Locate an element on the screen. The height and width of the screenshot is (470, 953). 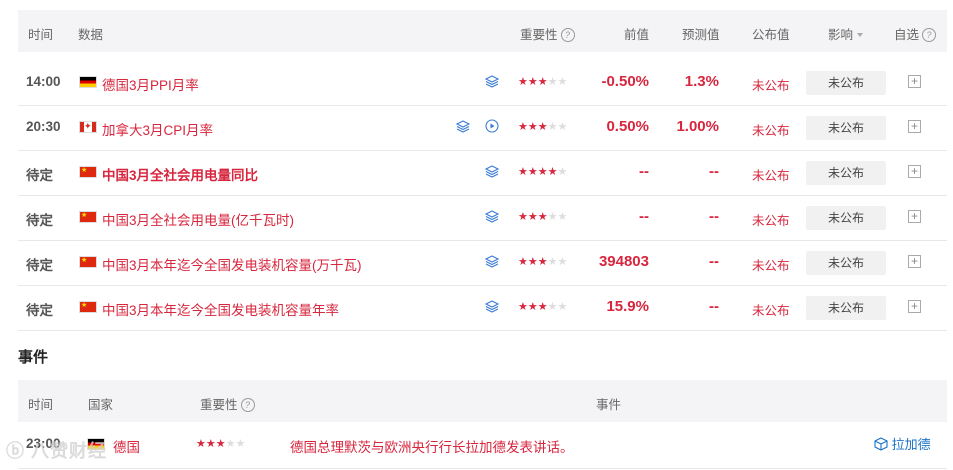
row-previous: 394803 is located at coordinates (623, 261).